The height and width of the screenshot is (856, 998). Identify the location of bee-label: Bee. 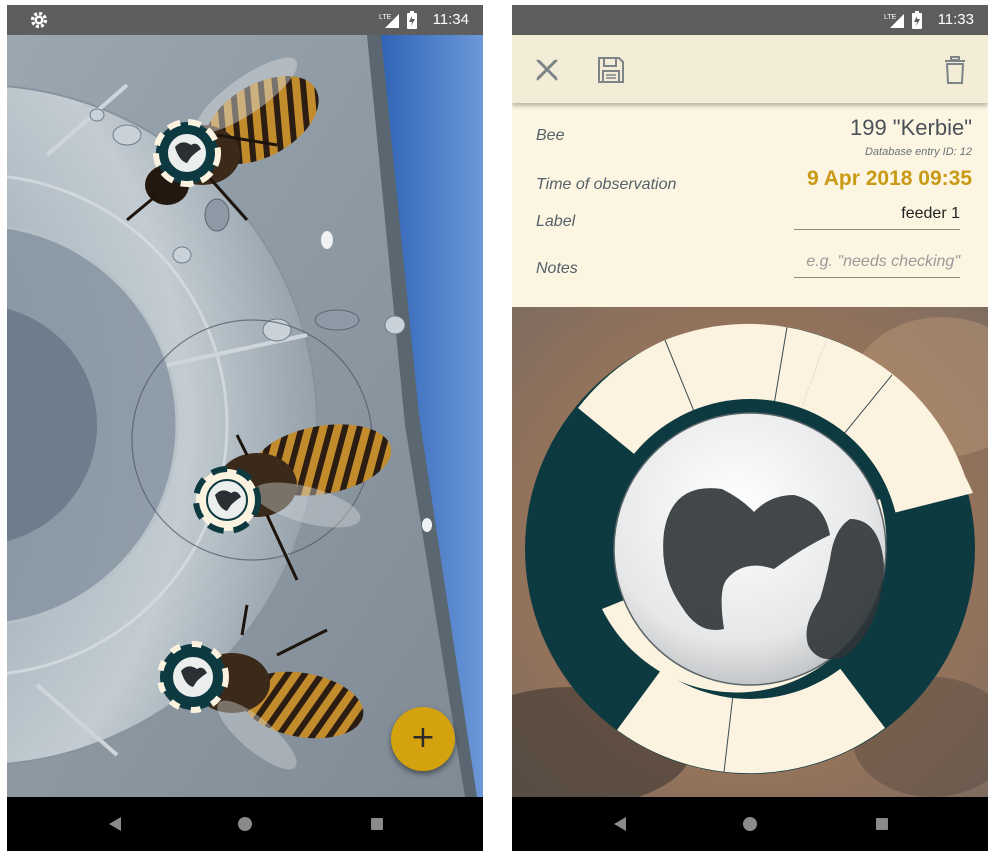
(550, 135).